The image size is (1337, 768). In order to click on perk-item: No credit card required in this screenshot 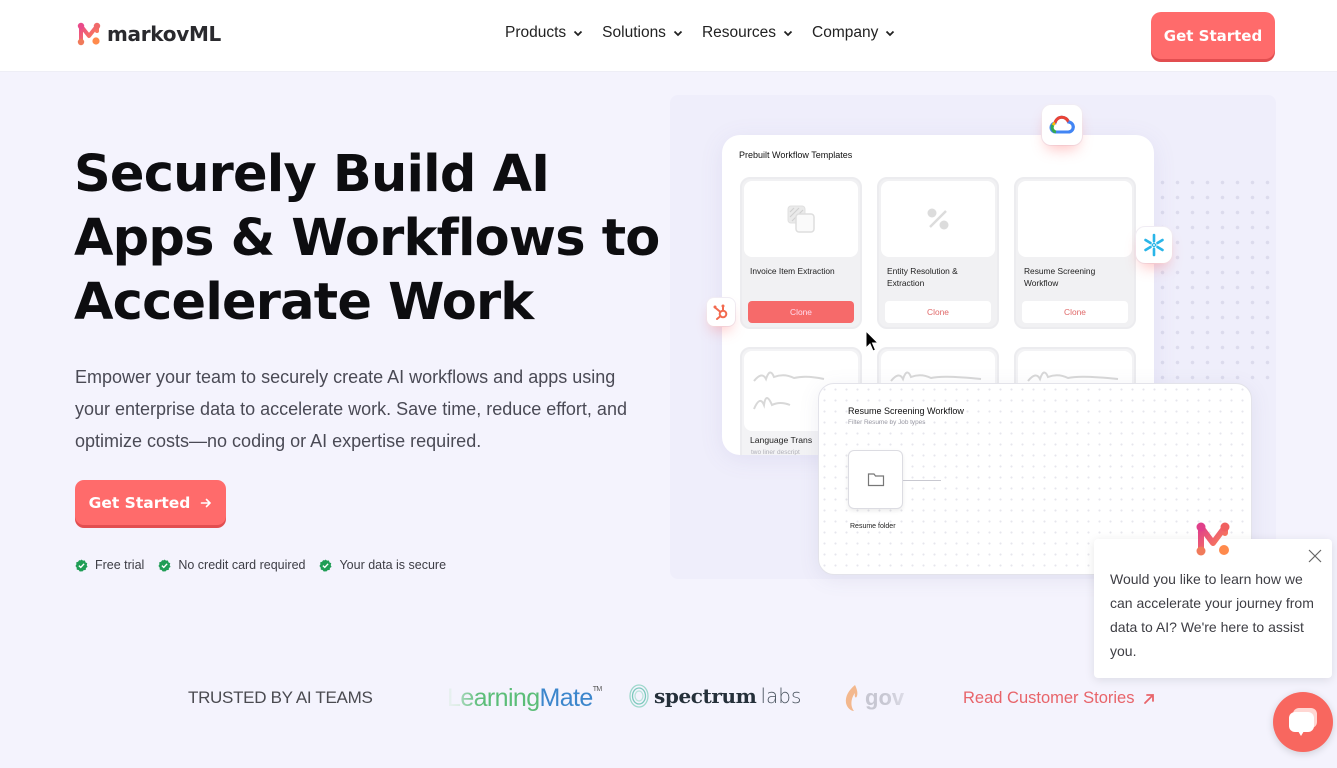, I will do `click(231, 565)`.